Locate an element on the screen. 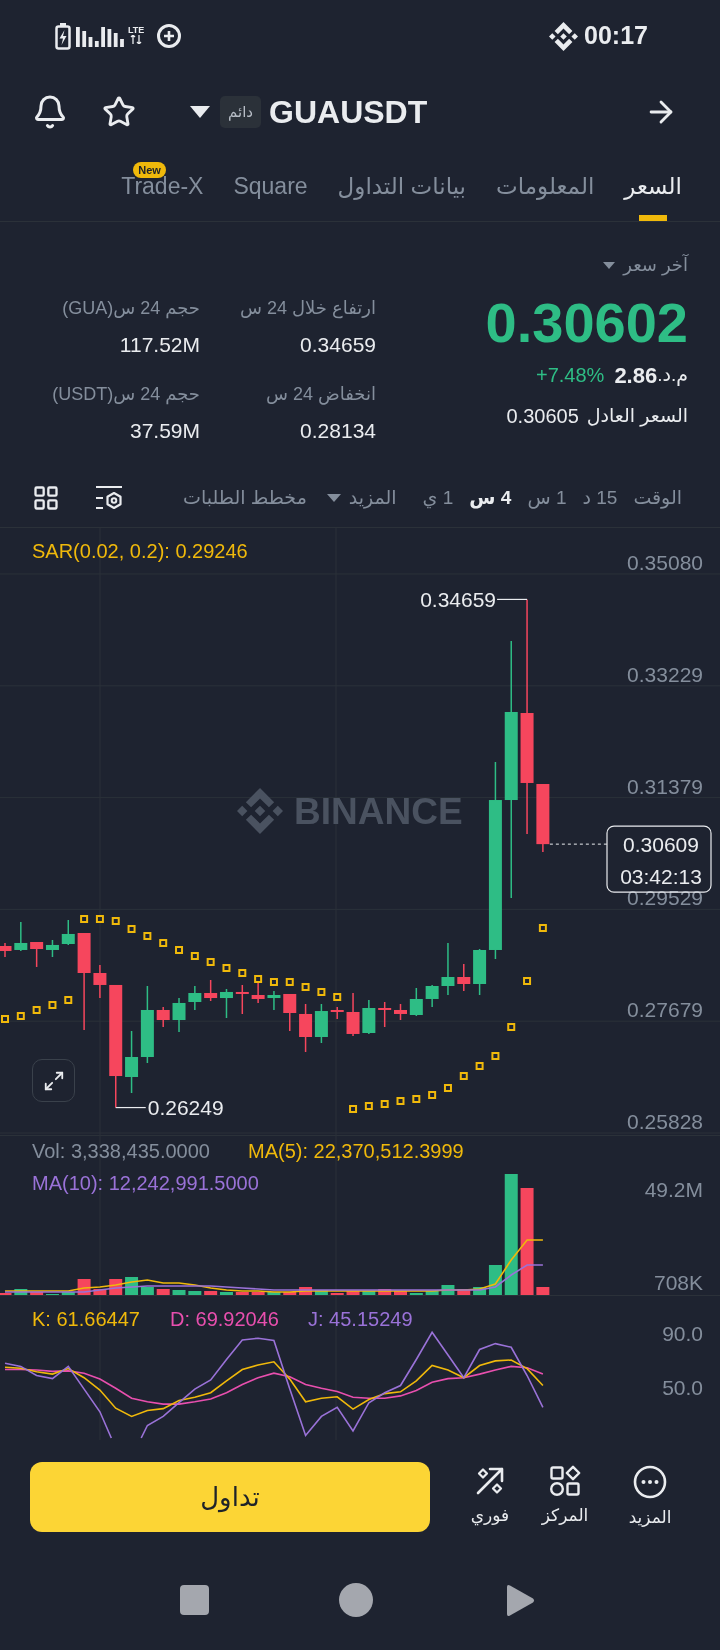  stat-label: ارتفاع خلال 24 س is located at coordinates (308, 309).